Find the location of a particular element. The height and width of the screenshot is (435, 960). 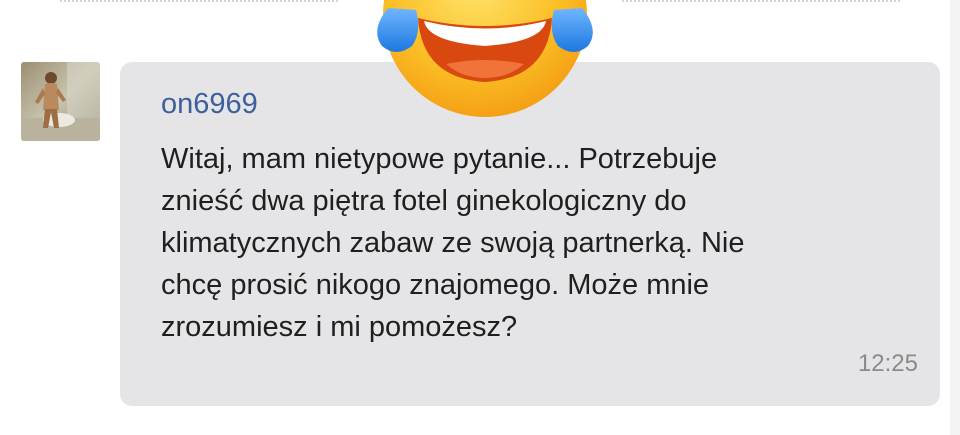

top-divider-right is located at coordinates (761, 1).